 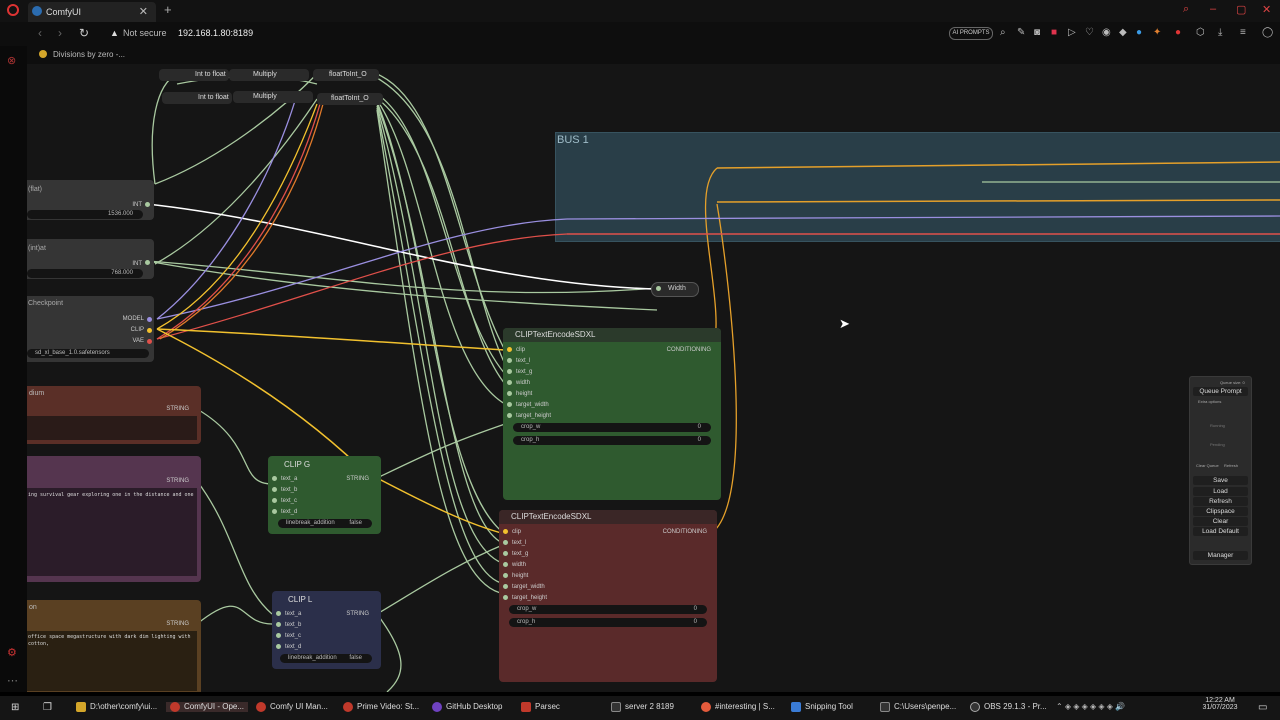 I want to click on clear-button: Clear, so click(x=1220, y=521).